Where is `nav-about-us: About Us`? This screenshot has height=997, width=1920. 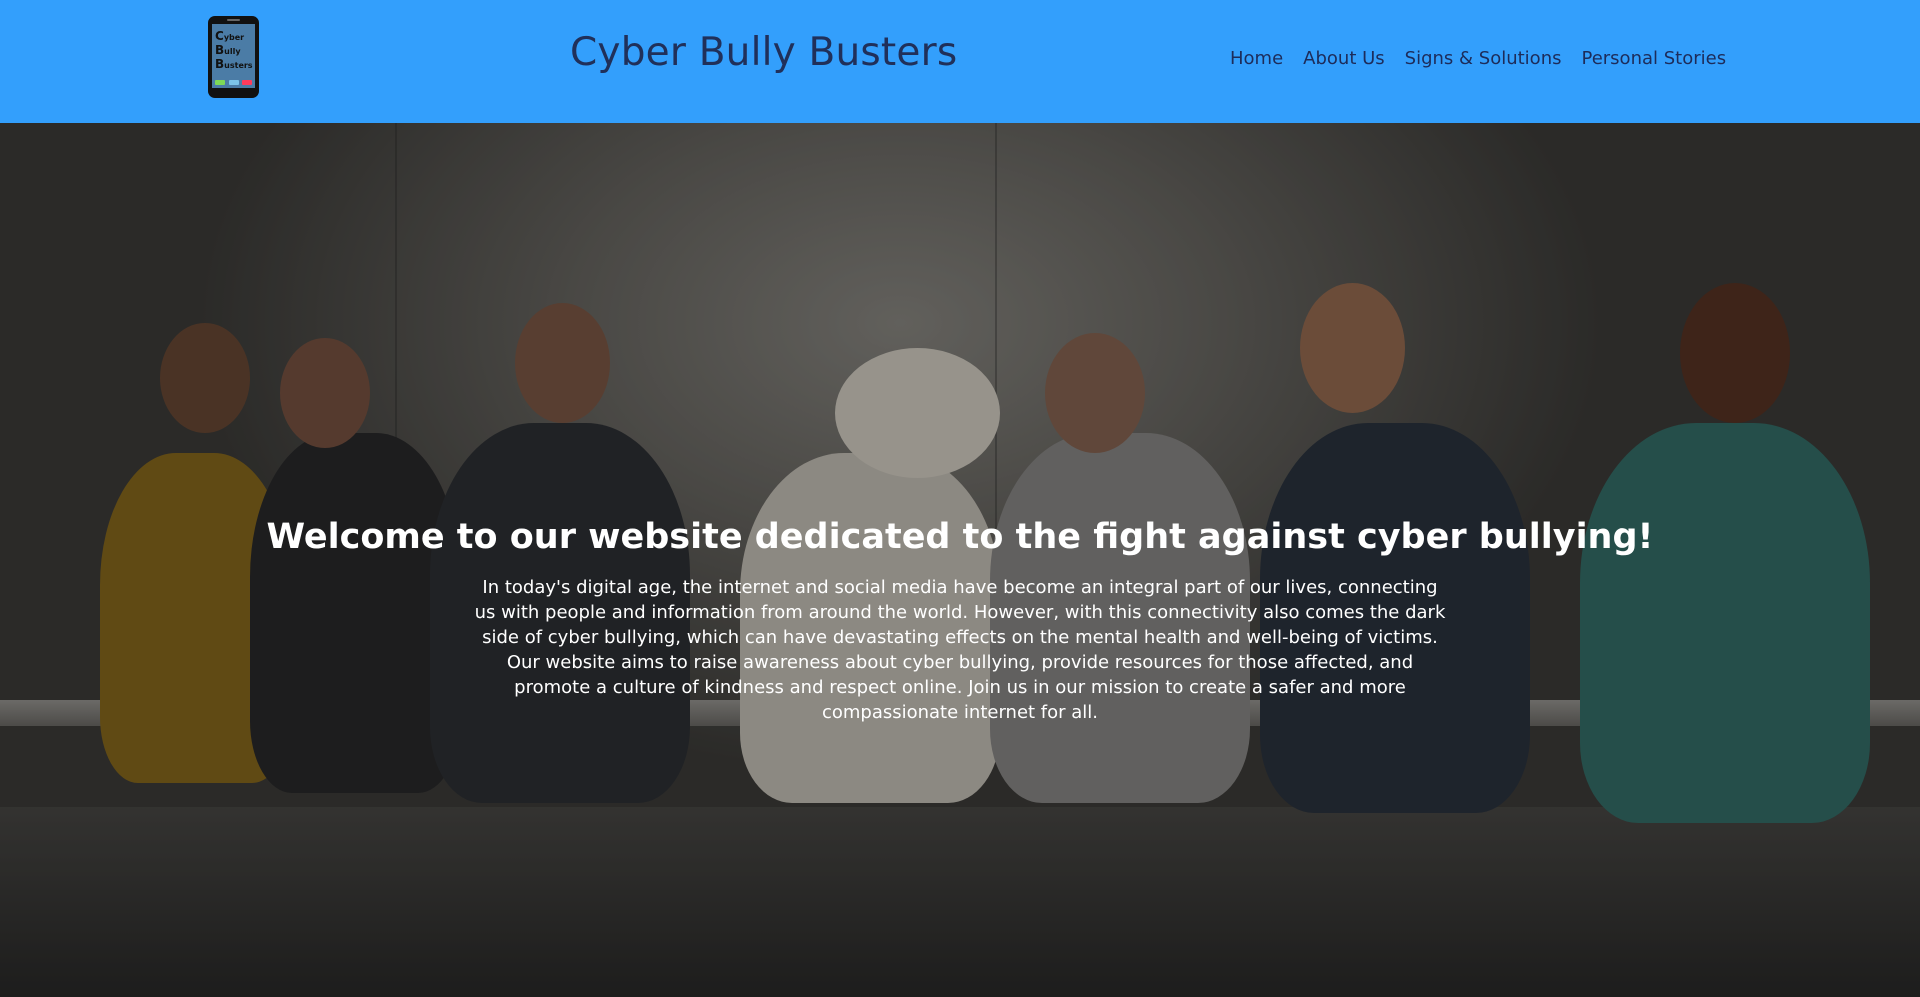 nav-about-us: About Us is located at coordinates (1344, 58).